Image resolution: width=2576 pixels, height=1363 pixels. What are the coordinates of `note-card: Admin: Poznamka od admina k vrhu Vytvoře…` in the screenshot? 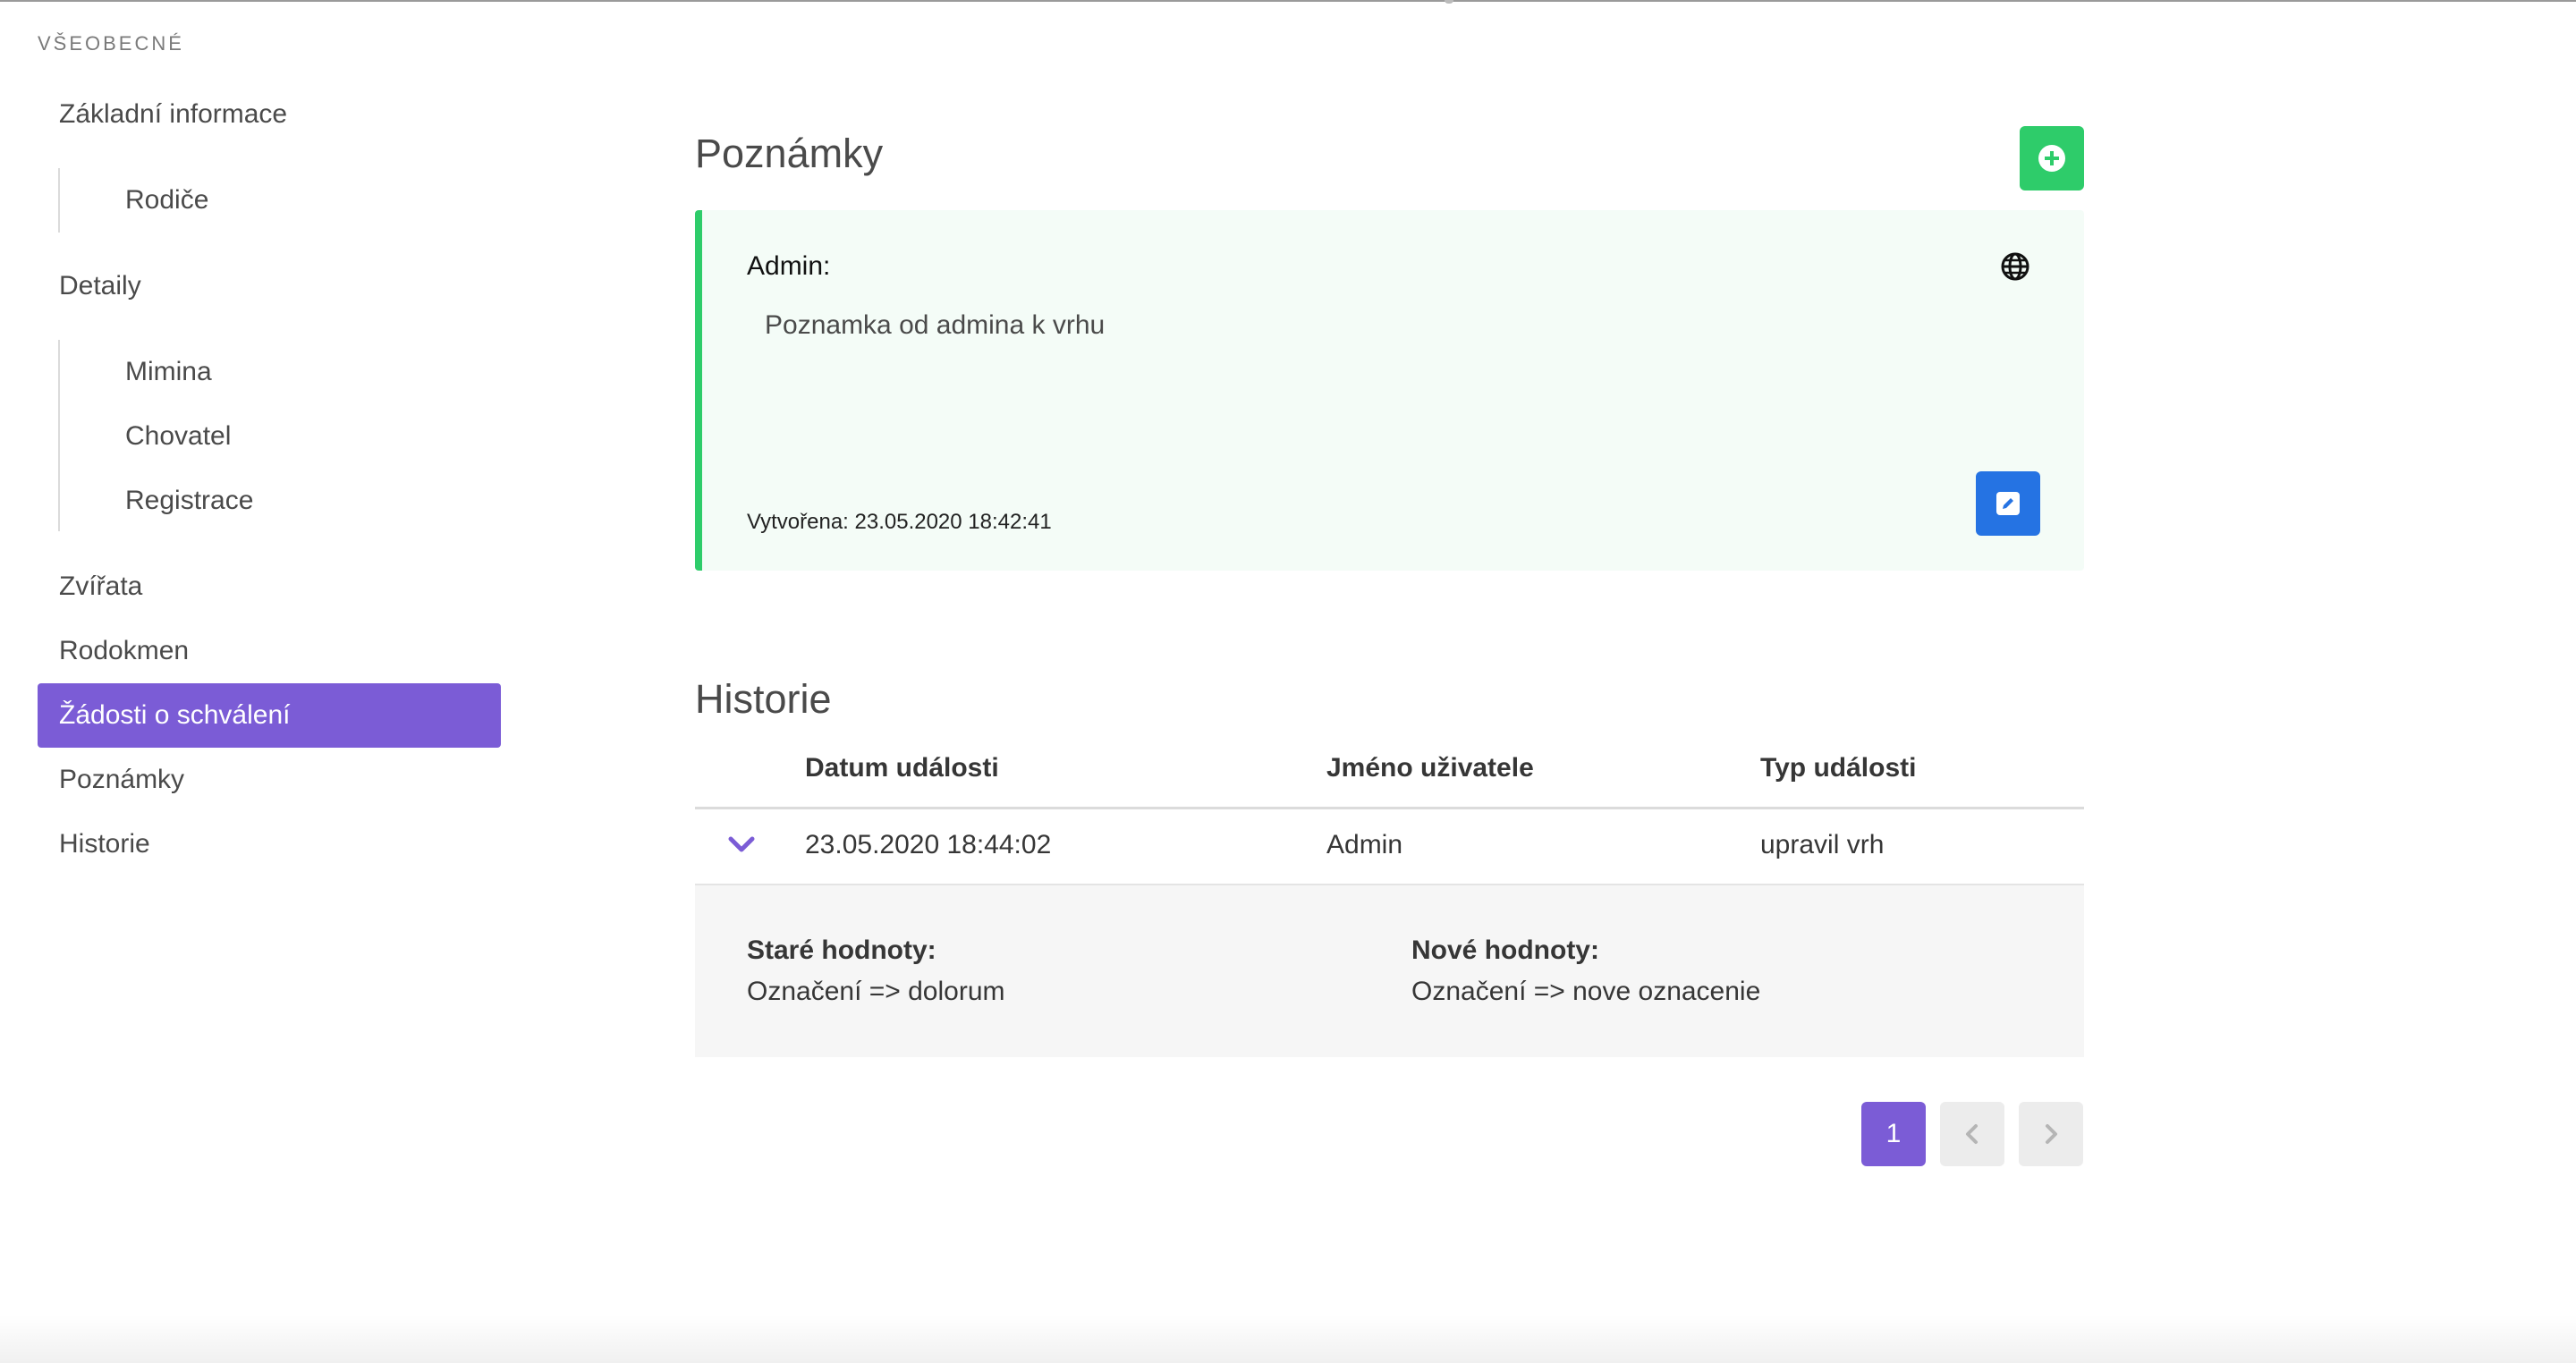 It's located at (1389, 390).